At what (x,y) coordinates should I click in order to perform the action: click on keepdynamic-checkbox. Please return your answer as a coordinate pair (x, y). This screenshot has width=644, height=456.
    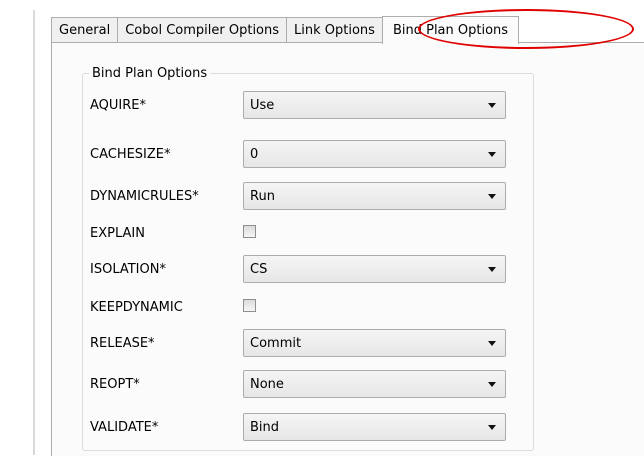
    Looking at the image, I should click on (249, 305).